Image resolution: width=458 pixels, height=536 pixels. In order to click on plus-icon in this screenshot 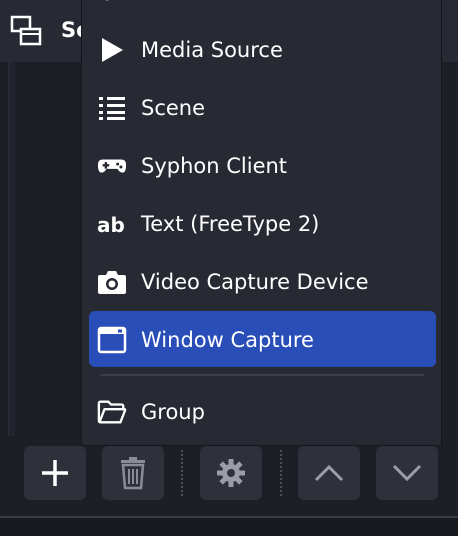, I will do `click(55, 473)`.